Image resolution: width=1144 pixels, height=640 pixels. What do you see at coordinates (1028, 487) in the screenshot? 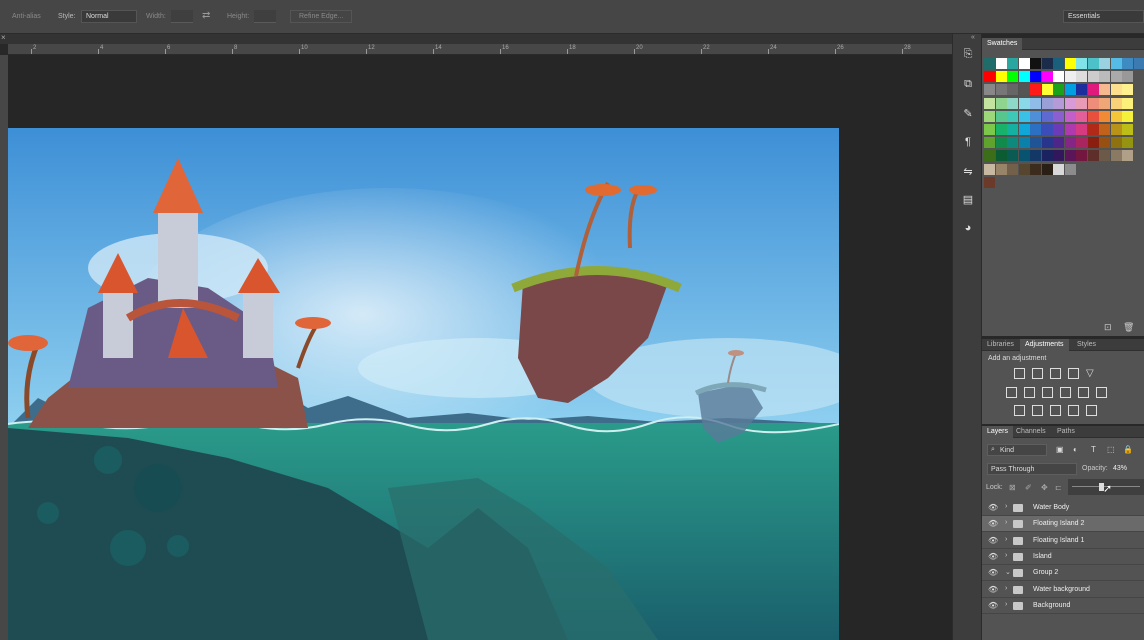
I see `lock-pixels-icon: ✐` at bounding box center [1028, 487].